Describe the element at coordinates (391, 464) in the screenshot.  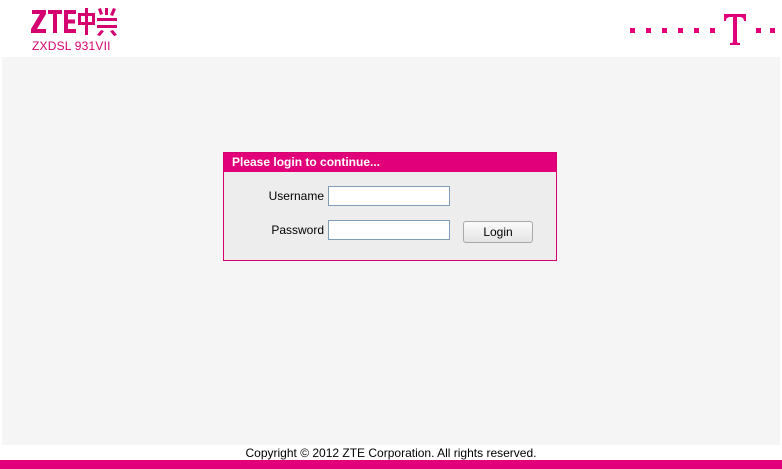
I see `footer-bar` at that location.